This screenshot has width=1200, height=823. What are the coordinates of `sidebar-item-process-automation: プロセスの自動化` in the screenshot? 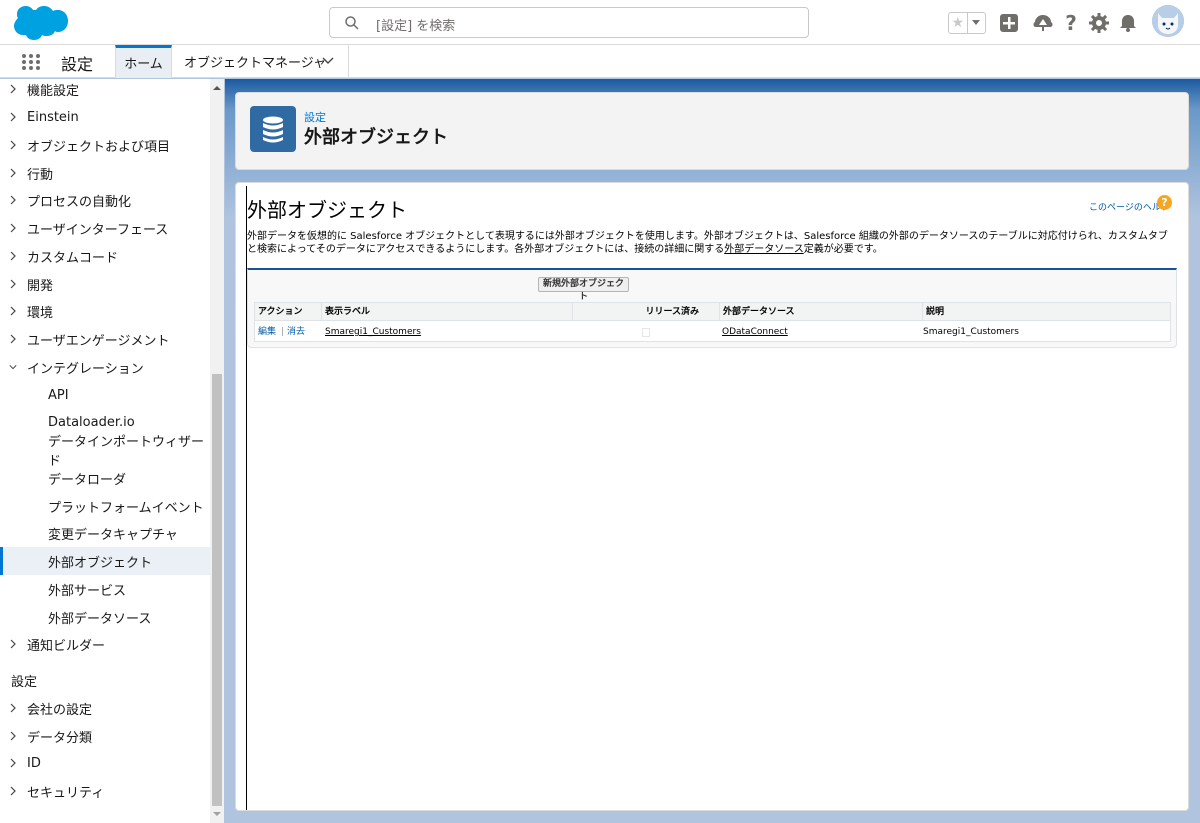 It's located at (105, 200).